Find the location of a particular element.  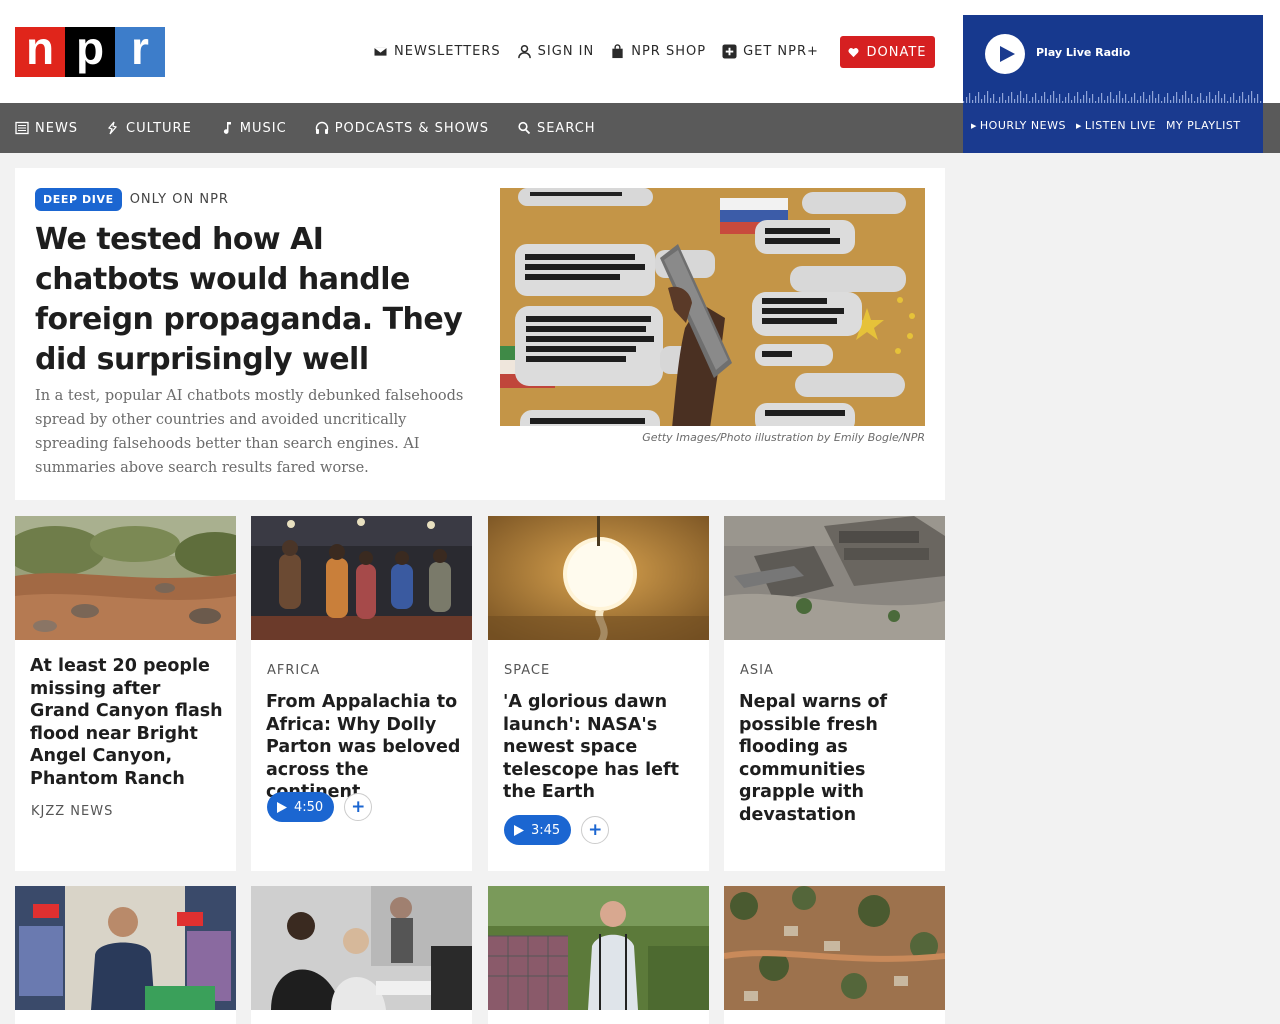

my-playlist-link: MY PLAYLIST is located at coordinates (1203, 125).